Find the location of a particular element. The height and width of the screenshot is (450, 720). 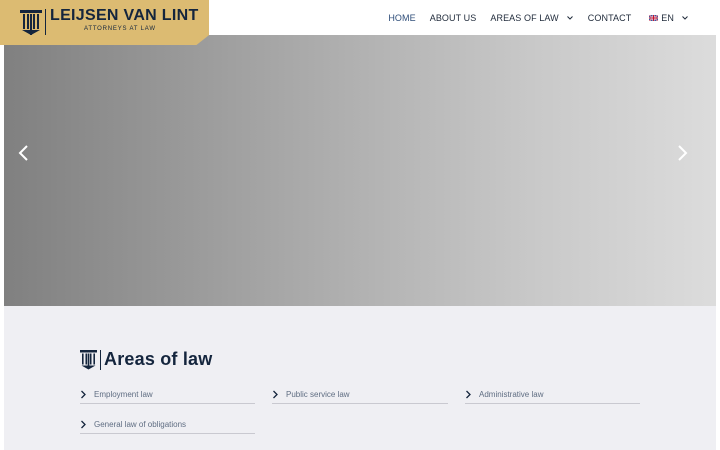

brand-tagline: ATTORNEYS AT LAW is located at coordinates (120, 29).